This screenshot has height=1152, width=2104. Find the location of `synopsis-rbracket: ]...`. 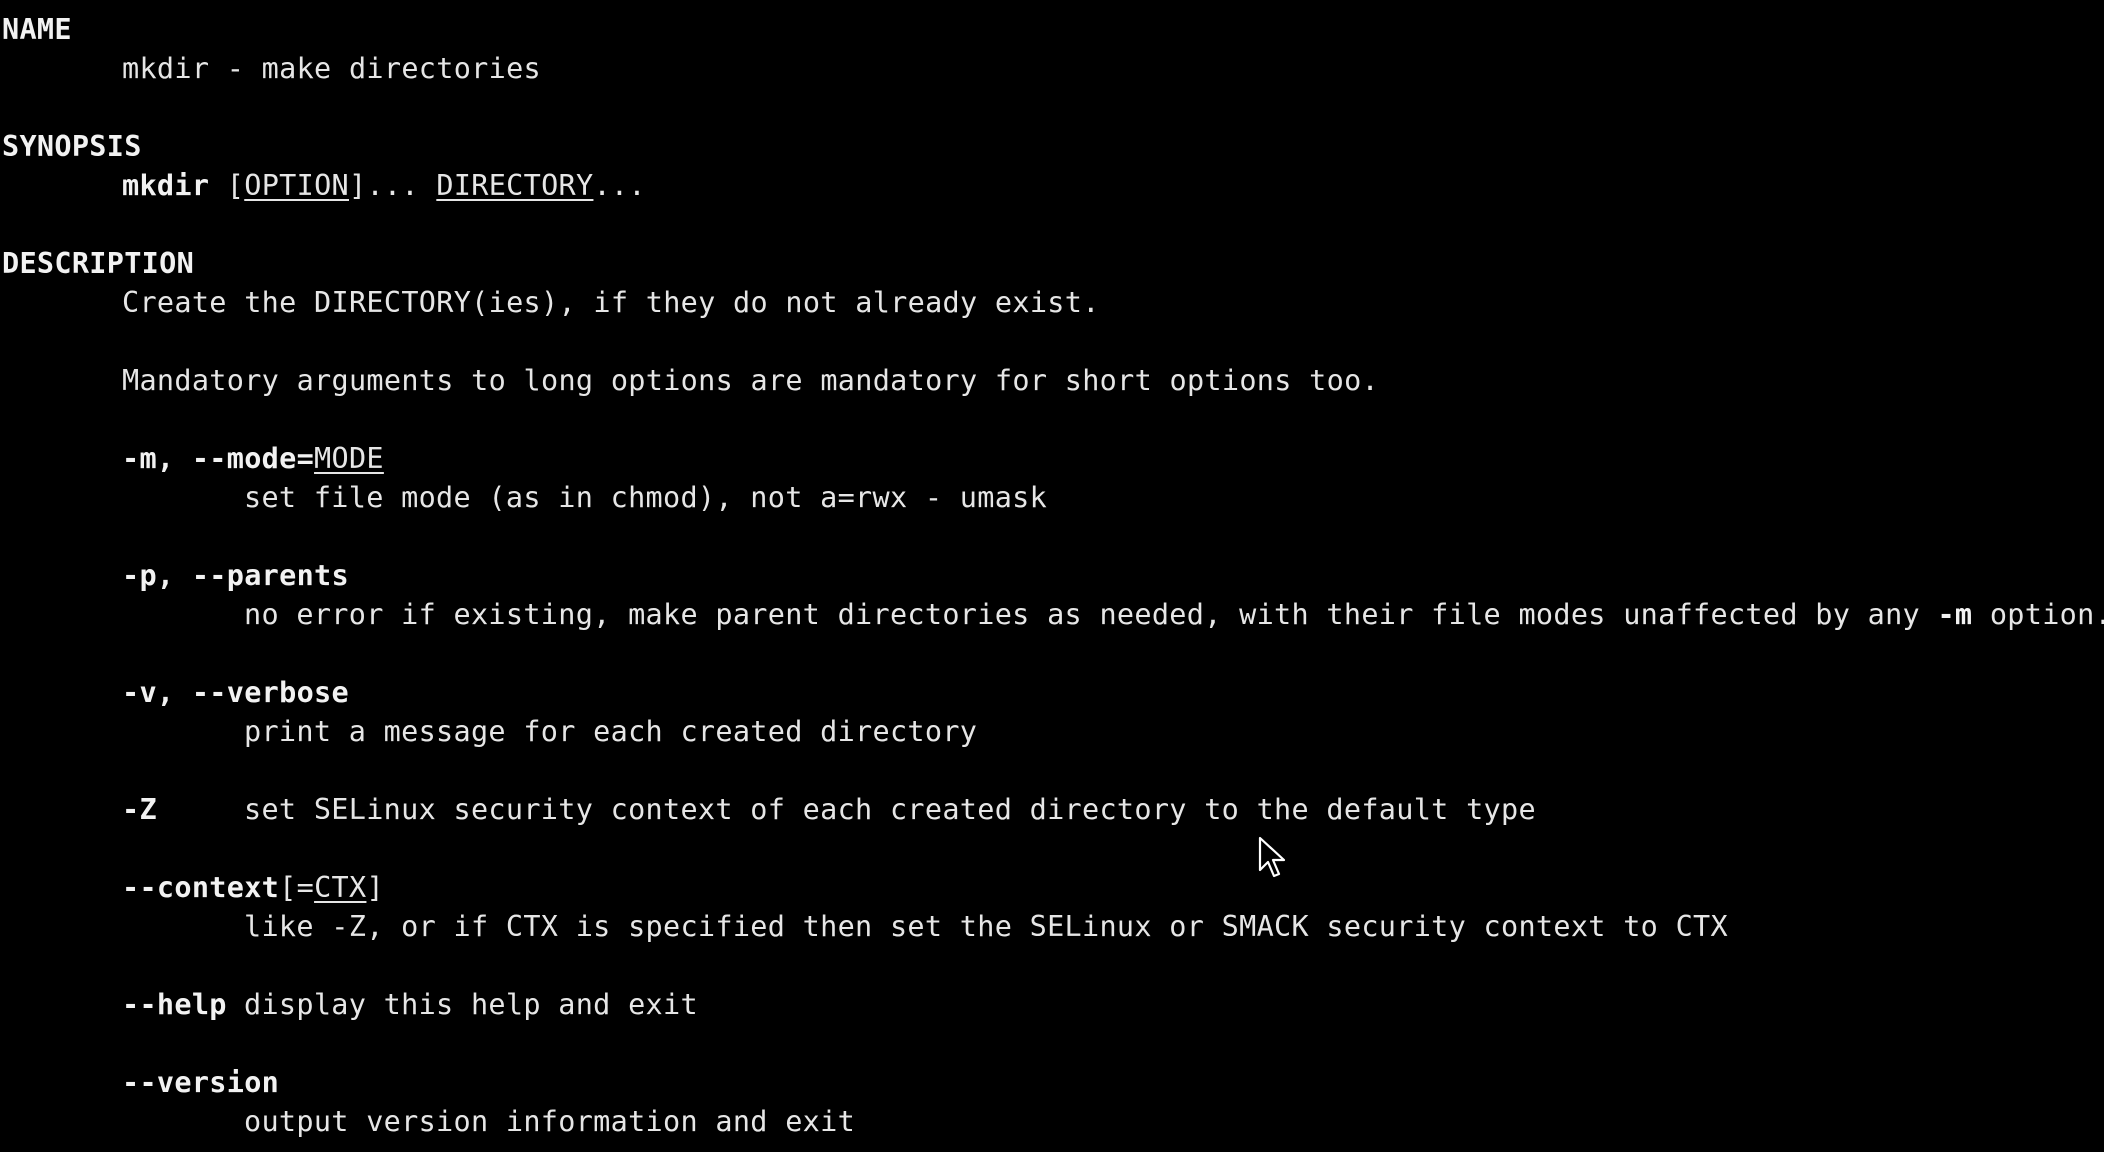

synopsis-rbracket: ]... is located at coordinates (384, 185).